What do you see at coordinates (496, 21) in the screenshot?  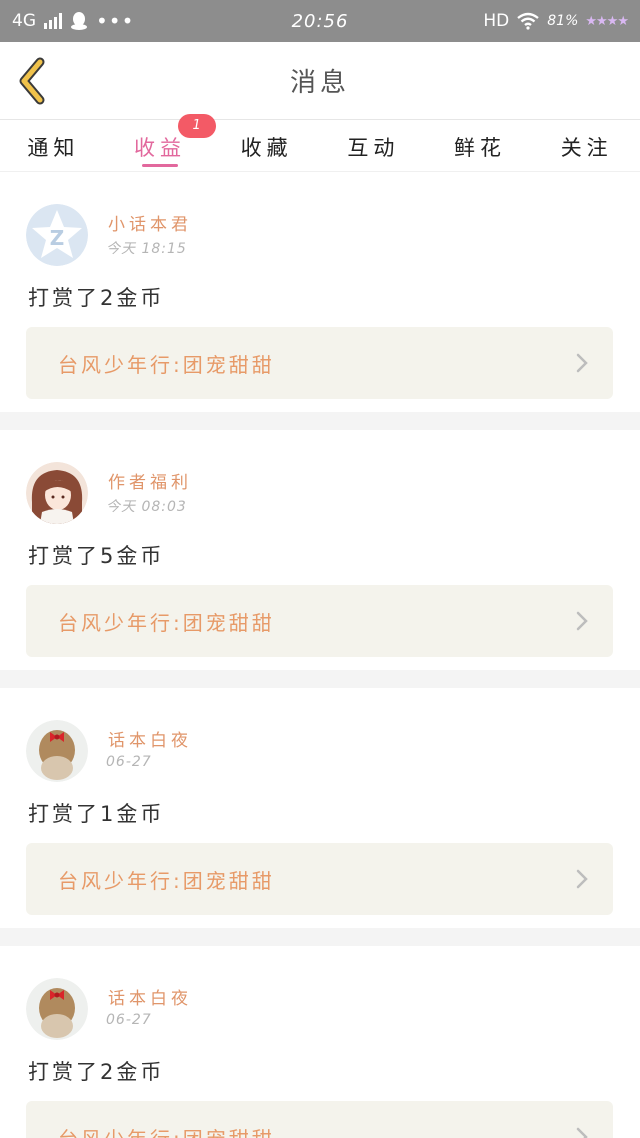 I see `hd-label: HD` at bounding box center [496, 21].